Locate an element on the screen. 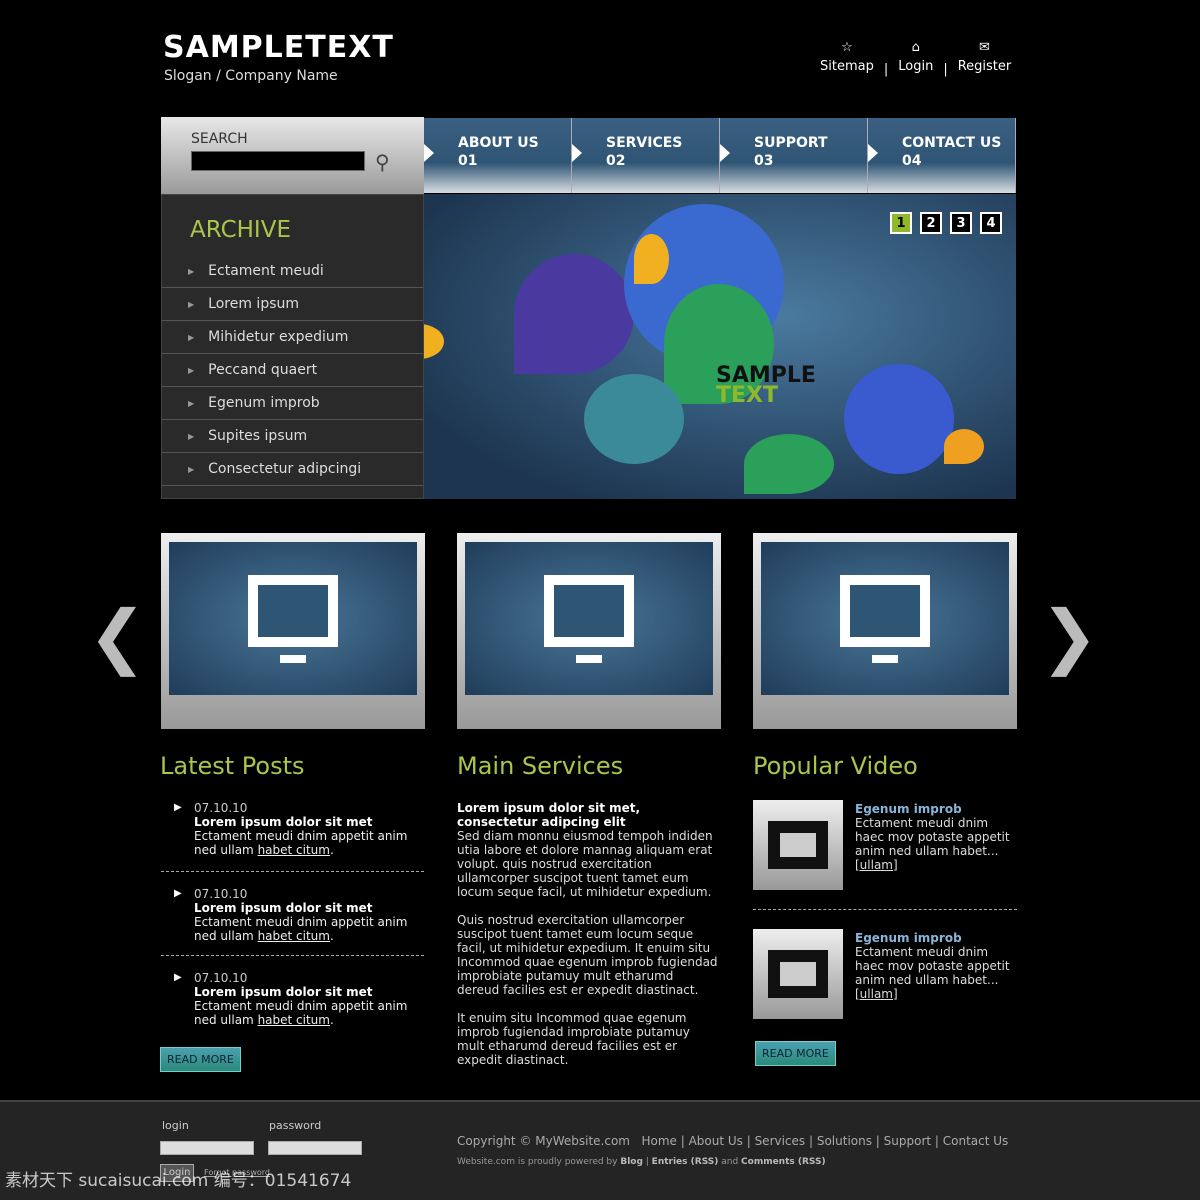  footer-link: About Us is located at coordinates (716, 1141).